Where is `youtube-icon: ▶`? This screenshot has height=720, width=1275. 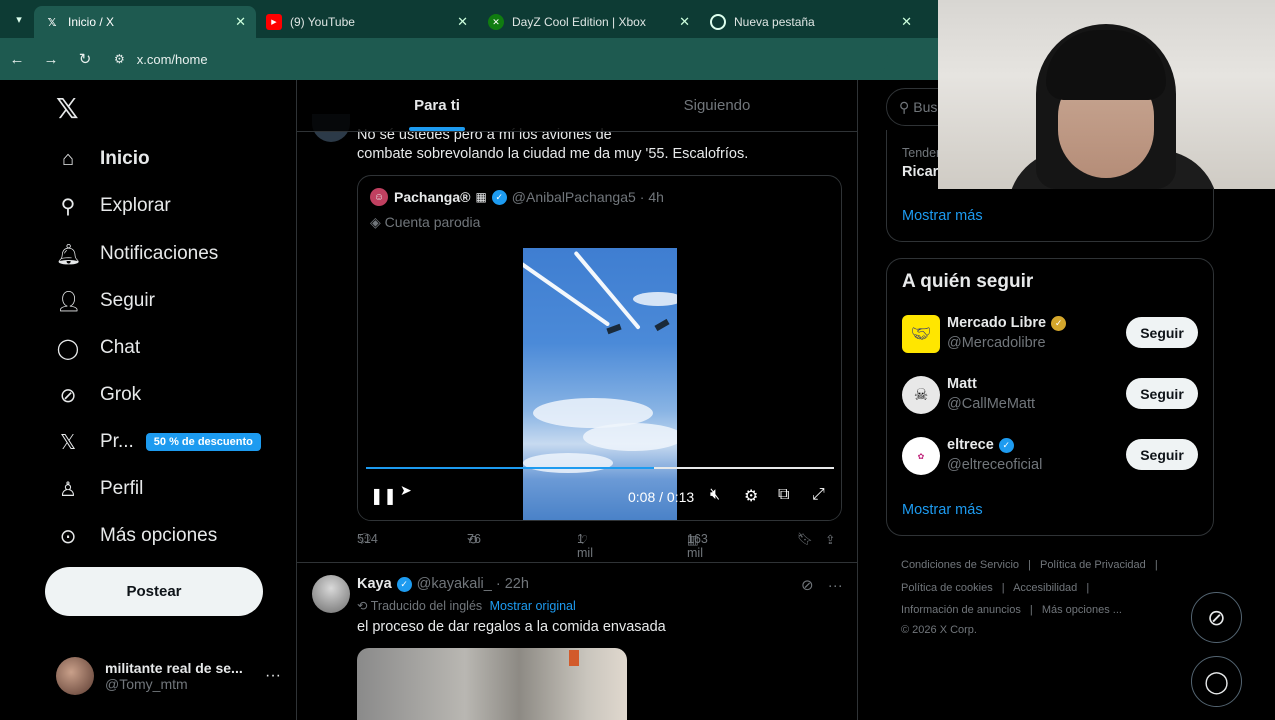 youtube-icon: ▶ is located at coordinates (274, 22).